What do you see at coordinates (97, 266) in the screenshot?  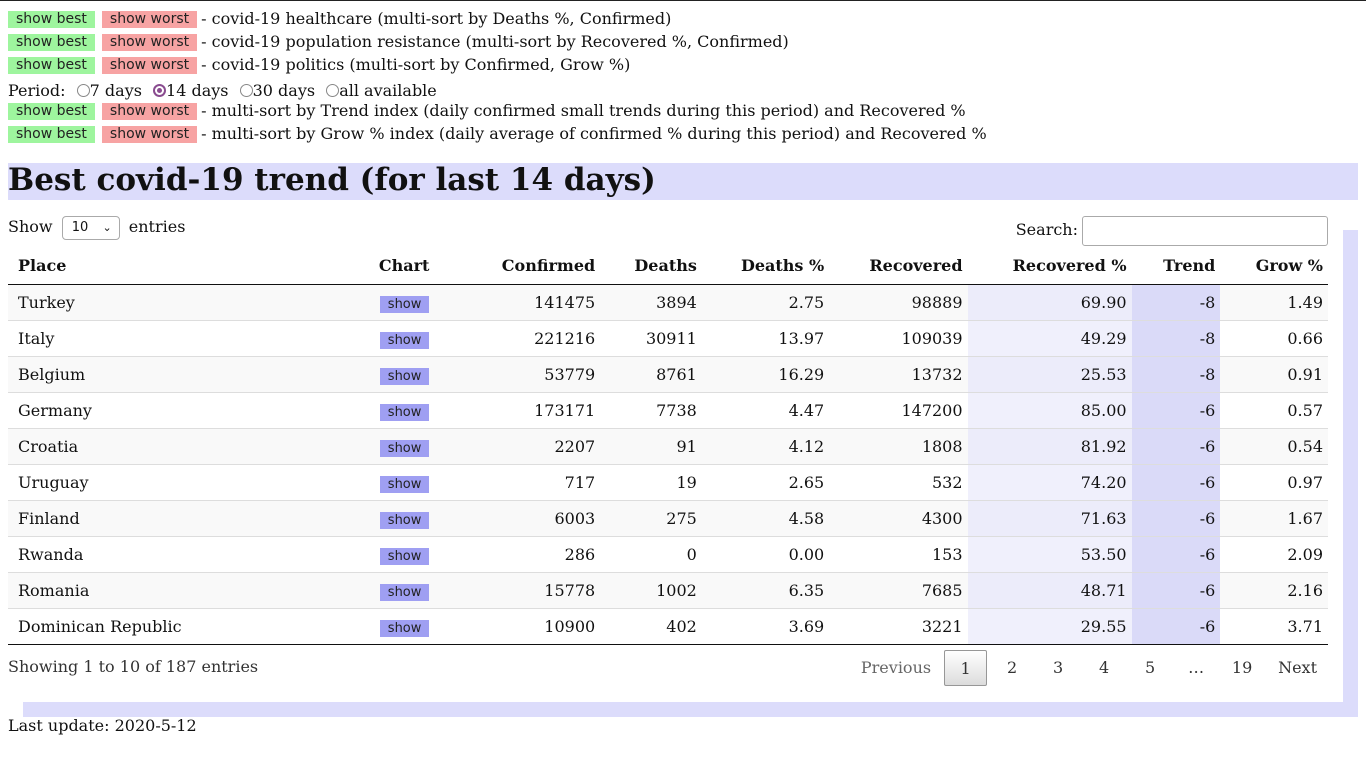 I see `column-header-place: Place` at bounding box center [97, 266].